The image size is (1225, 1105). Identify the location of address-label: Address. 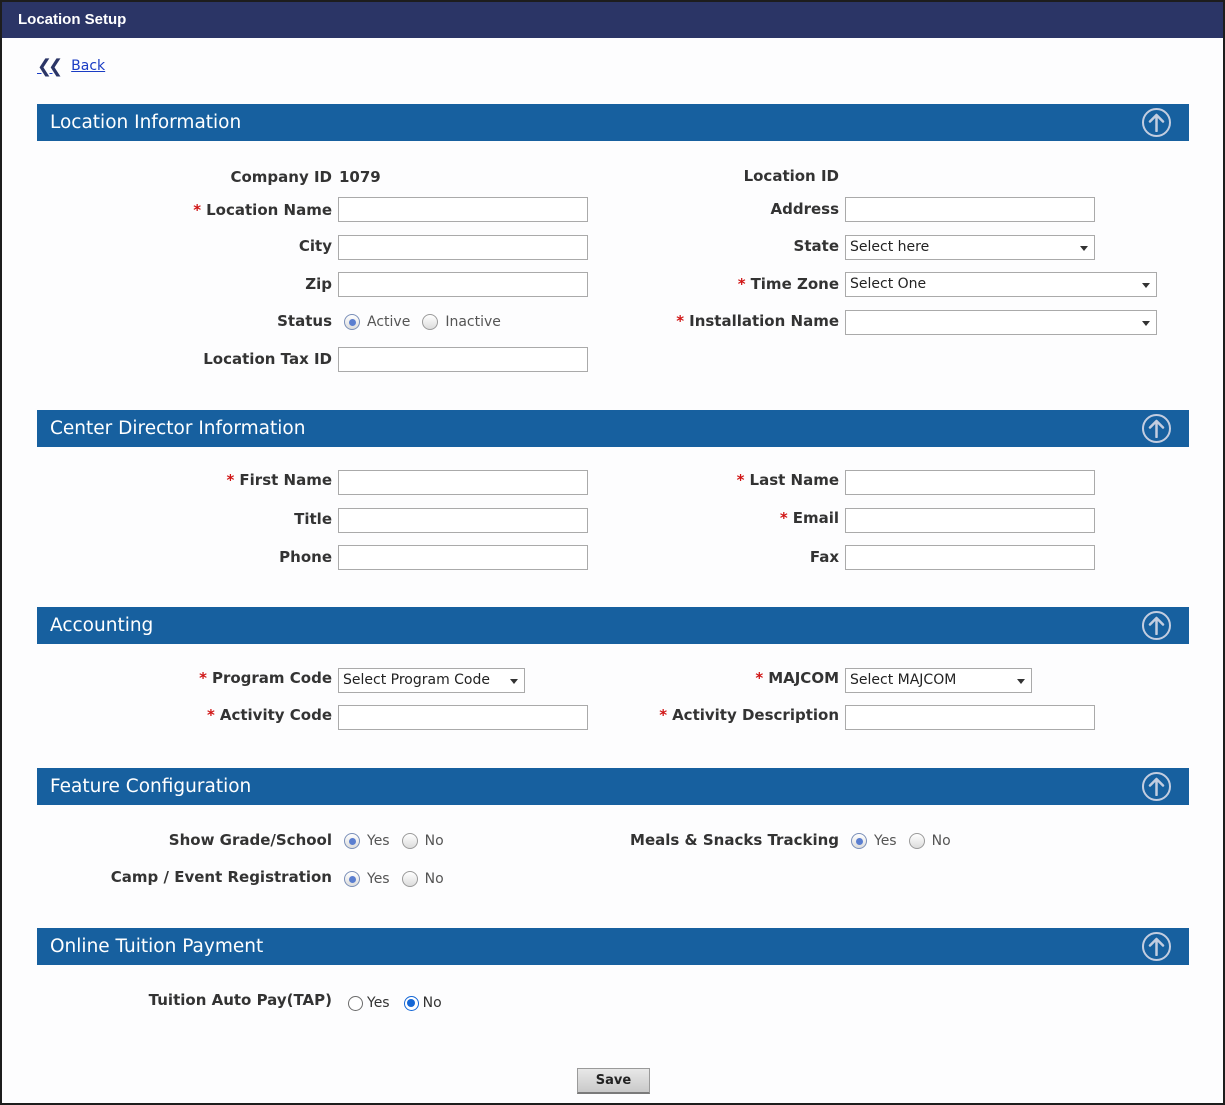
(804, 209).